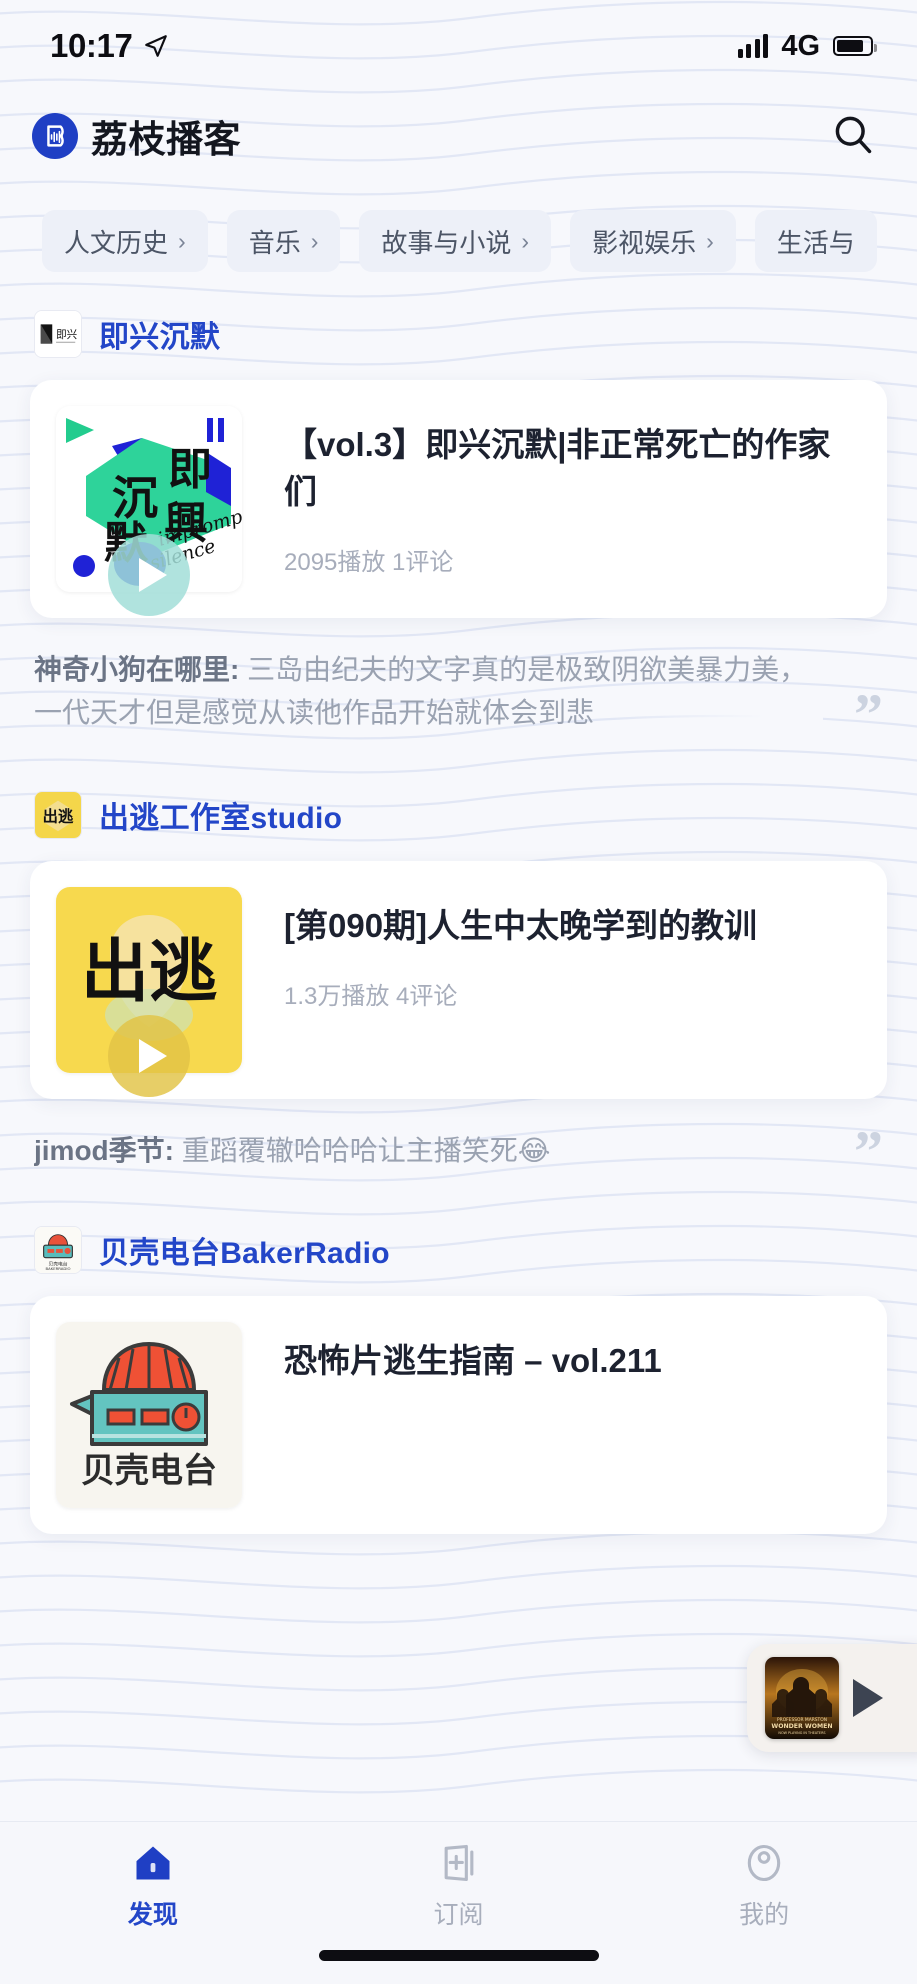 This screenshot has width=917, height=1984. Describe the element at coordinates (853, 136) in the screenshot. I see `search-icon` at that location.